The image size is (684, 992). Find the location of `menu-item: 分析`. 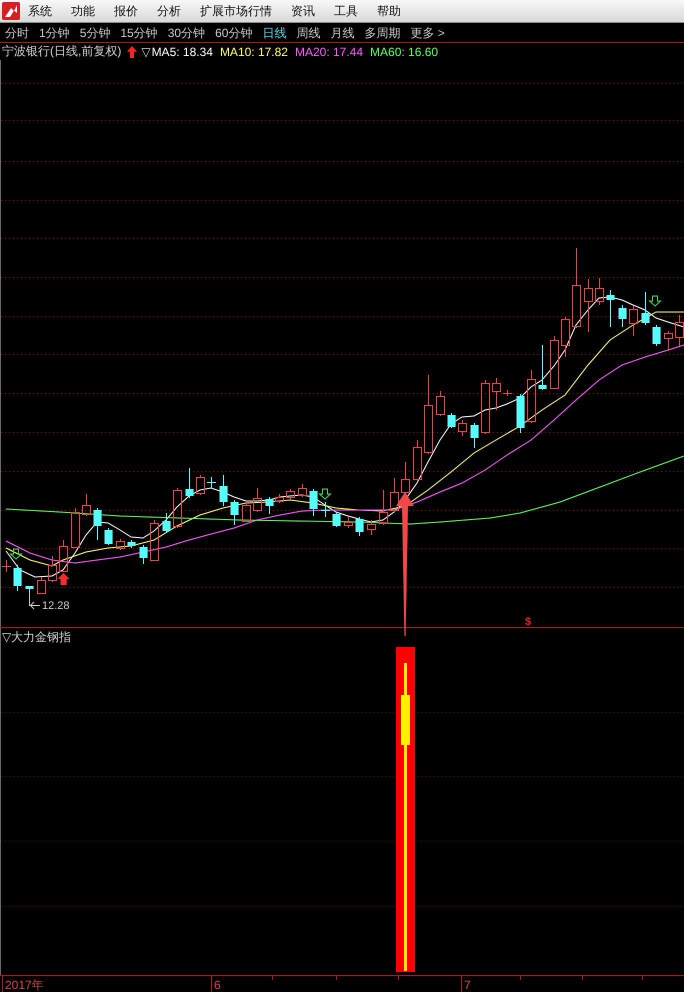

menu-item: 分析 is located at coordinates (169, 11).